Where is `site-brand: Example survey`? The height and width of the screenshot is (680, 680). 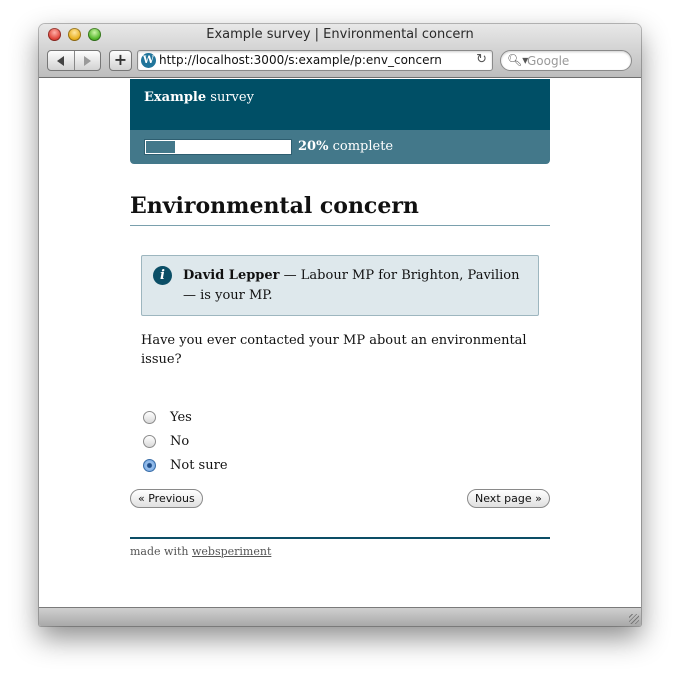 site-brand: Example survey is located at coordinates (199, 97).